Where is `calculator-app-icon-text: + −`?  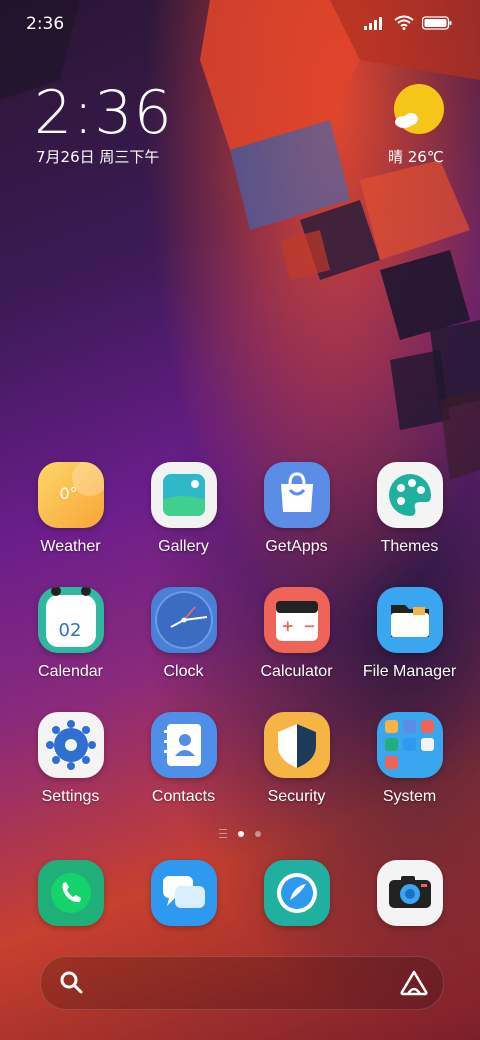
calculator-app-icon-text: + − is located at coordinates (299, 626).